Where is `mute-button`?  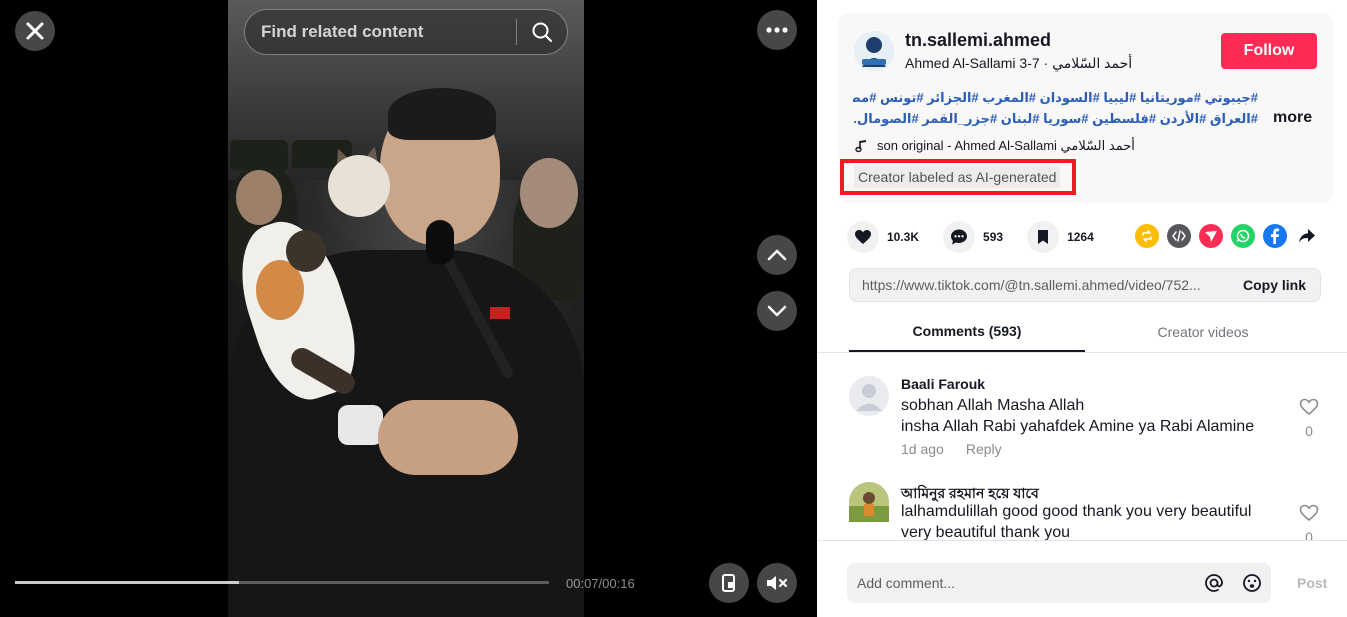
mute-button is located at coordinates (777, 583).